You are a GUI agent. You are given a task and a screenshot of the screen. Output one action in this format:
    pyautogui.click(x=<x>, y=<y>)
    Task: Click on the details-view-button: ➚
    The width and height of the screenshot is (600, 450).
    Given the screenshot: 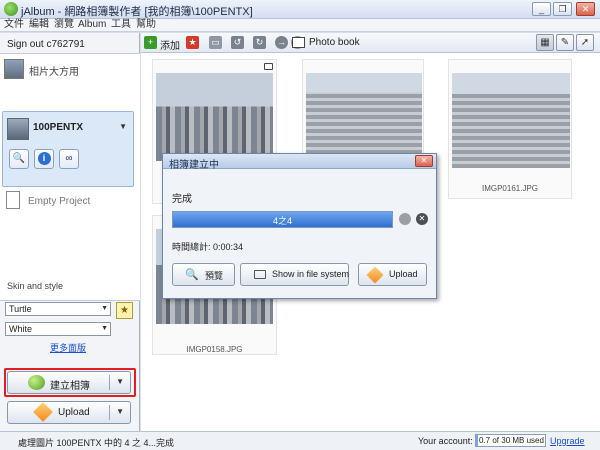 What is the action you would take?
    pyautogui.click(x=585, y=42)
    